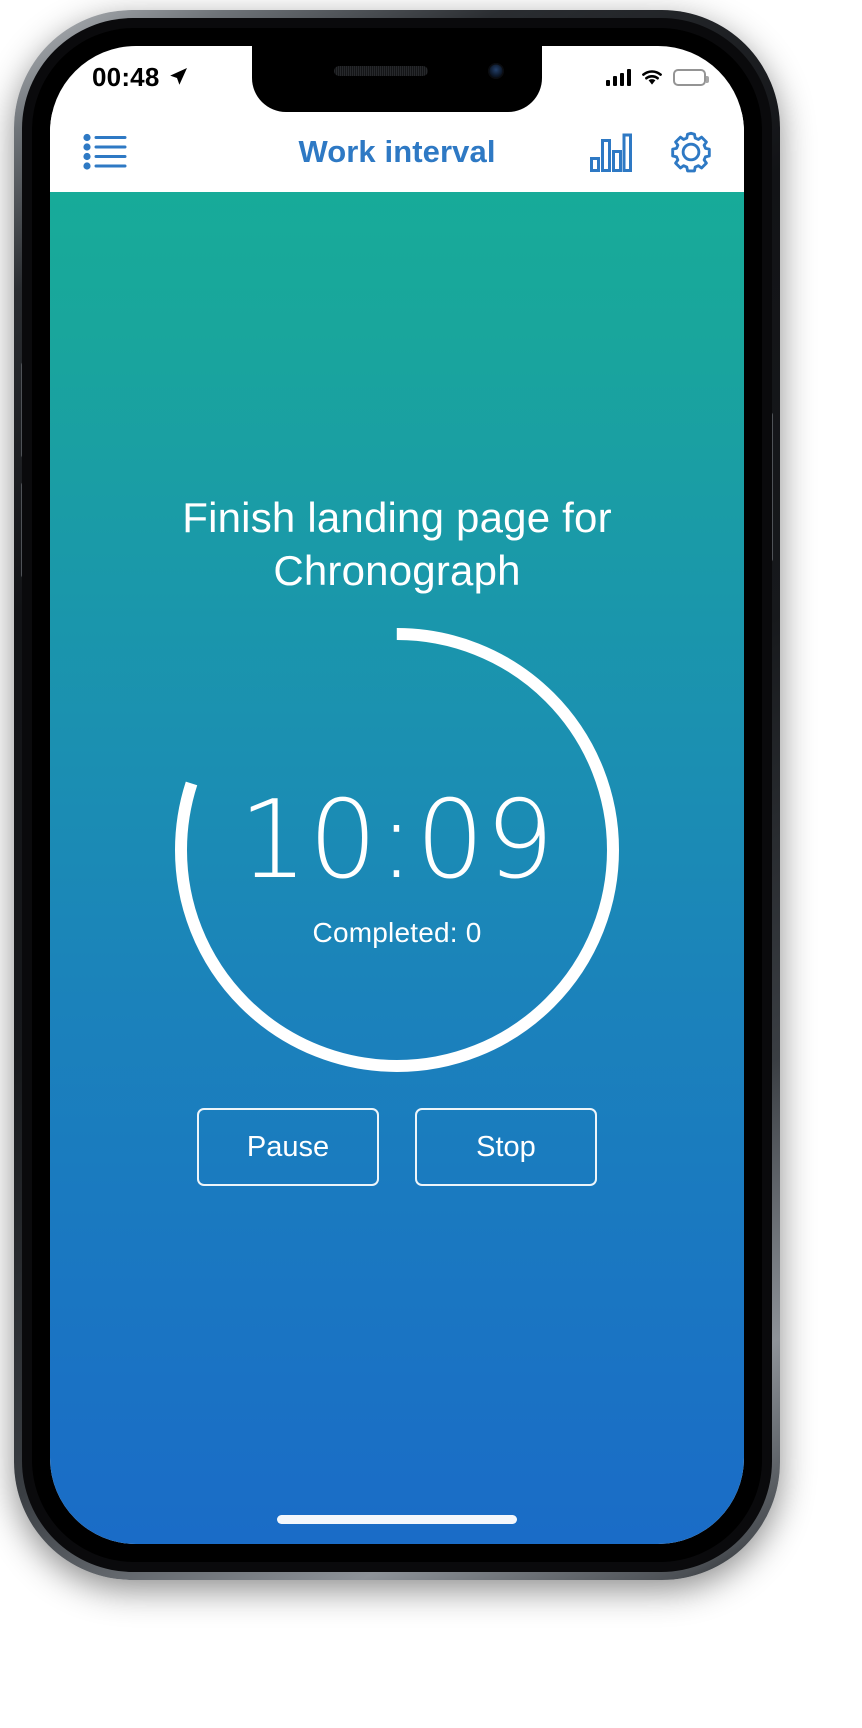  Describe the element at coordinates (381, 71) in the screenshot. I see `earpiece-speaker-icon` at that location.